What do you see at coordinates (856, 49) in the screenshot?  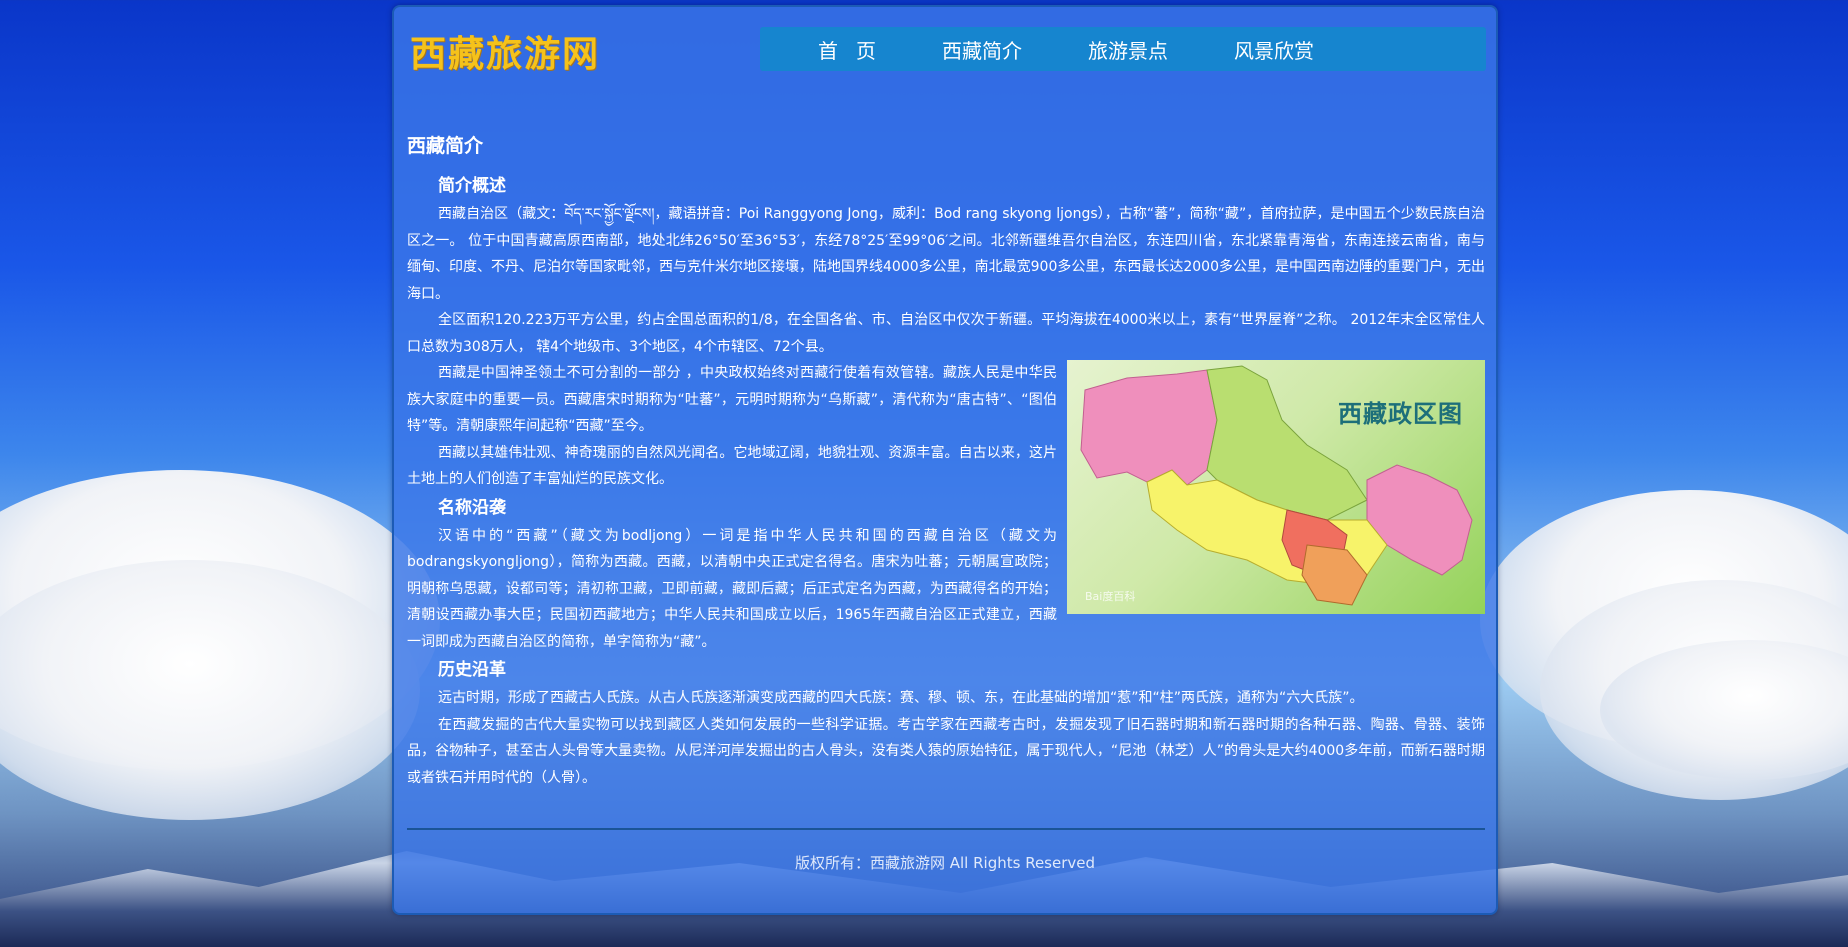 I see `nav-item-home: 首页` at bounding box center [856, 49].